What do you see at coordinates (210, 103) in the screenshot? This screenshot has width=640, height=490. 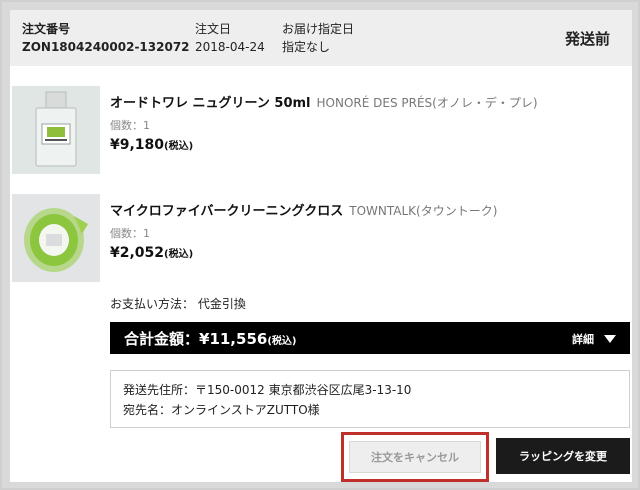 I see `product-name: オードトワレ ニュグリーン 50ml` at bounding box center [210, 103].